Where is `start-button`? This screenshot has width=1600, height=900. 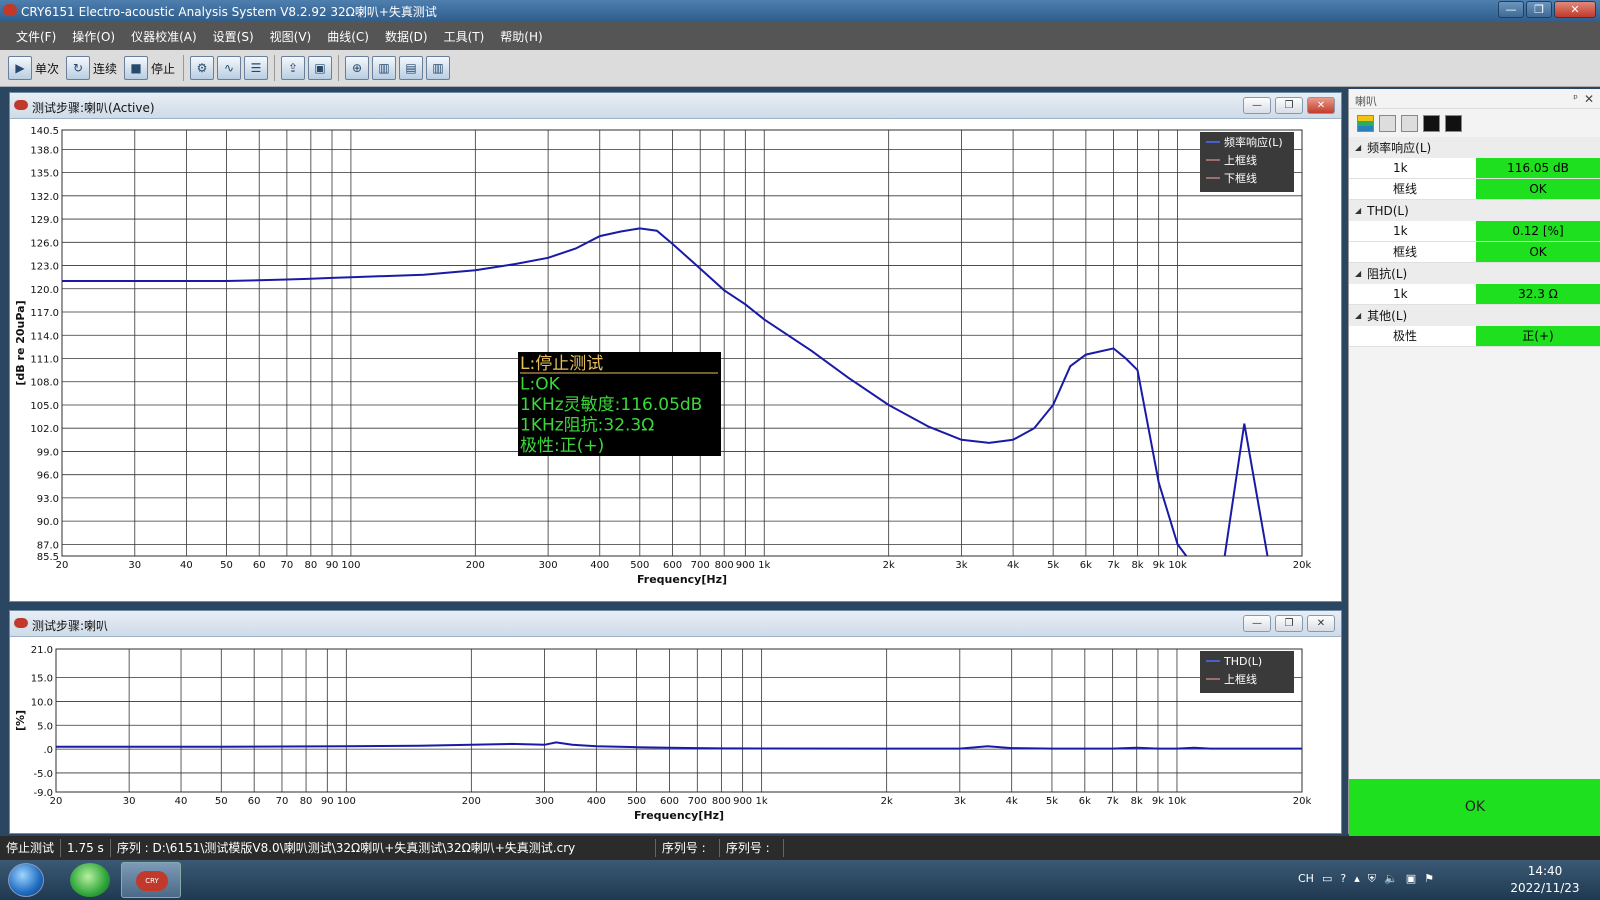 start-button is located at coordinates (26, 880).